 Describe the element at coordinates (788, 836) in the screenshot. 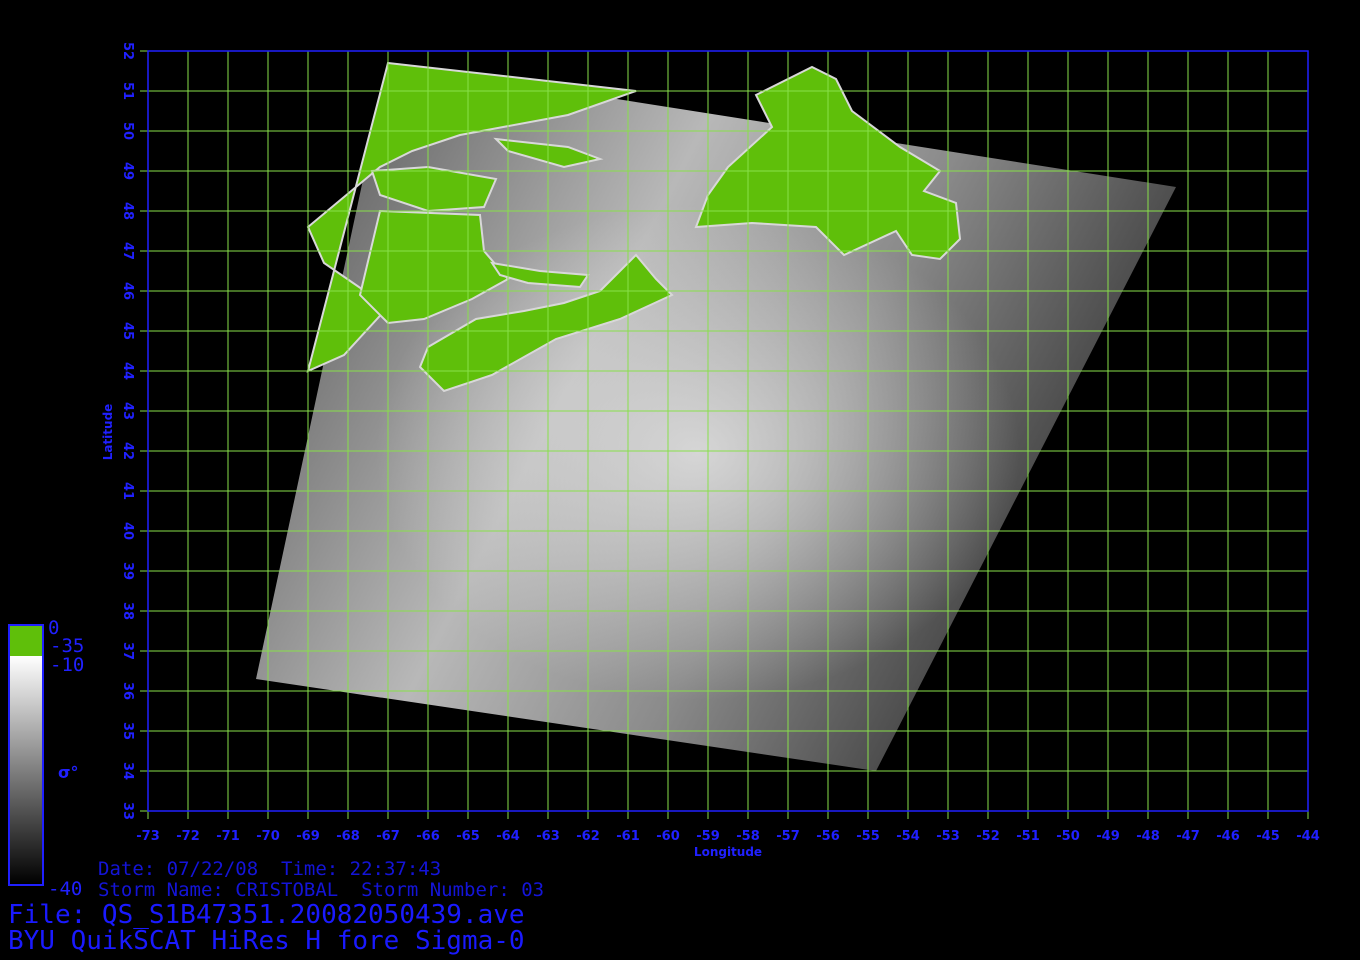

I see `lon-tick-label: -57` at that location.